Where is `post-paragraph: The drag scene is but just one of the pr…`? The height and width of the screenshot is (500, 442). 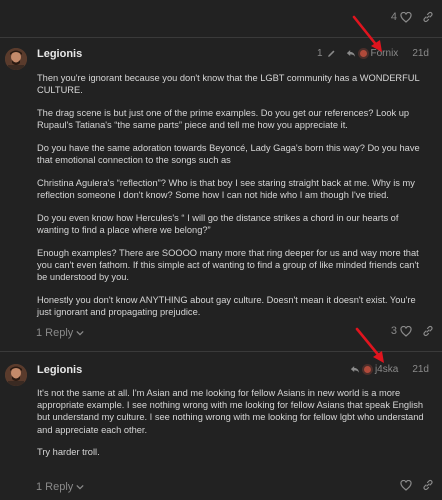 post-paragraph: The drag scene is but just one of the pr… is located at coordinates (223, 119).